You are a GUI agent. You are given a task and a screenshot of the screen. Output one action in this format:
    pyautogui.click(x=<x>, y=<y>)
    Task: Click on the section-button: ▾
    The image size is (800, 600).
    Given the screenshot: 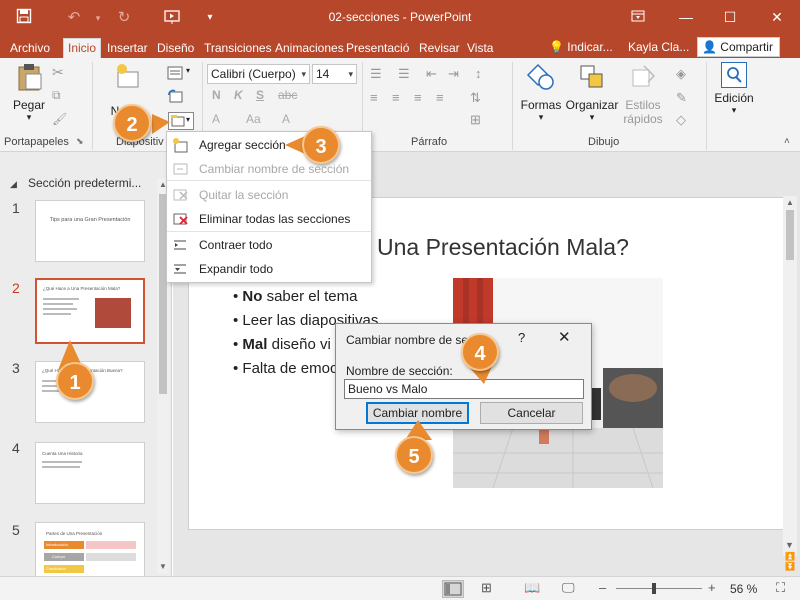 What is the action you would take?
    pyautogui.click(x=181, y=121)
    